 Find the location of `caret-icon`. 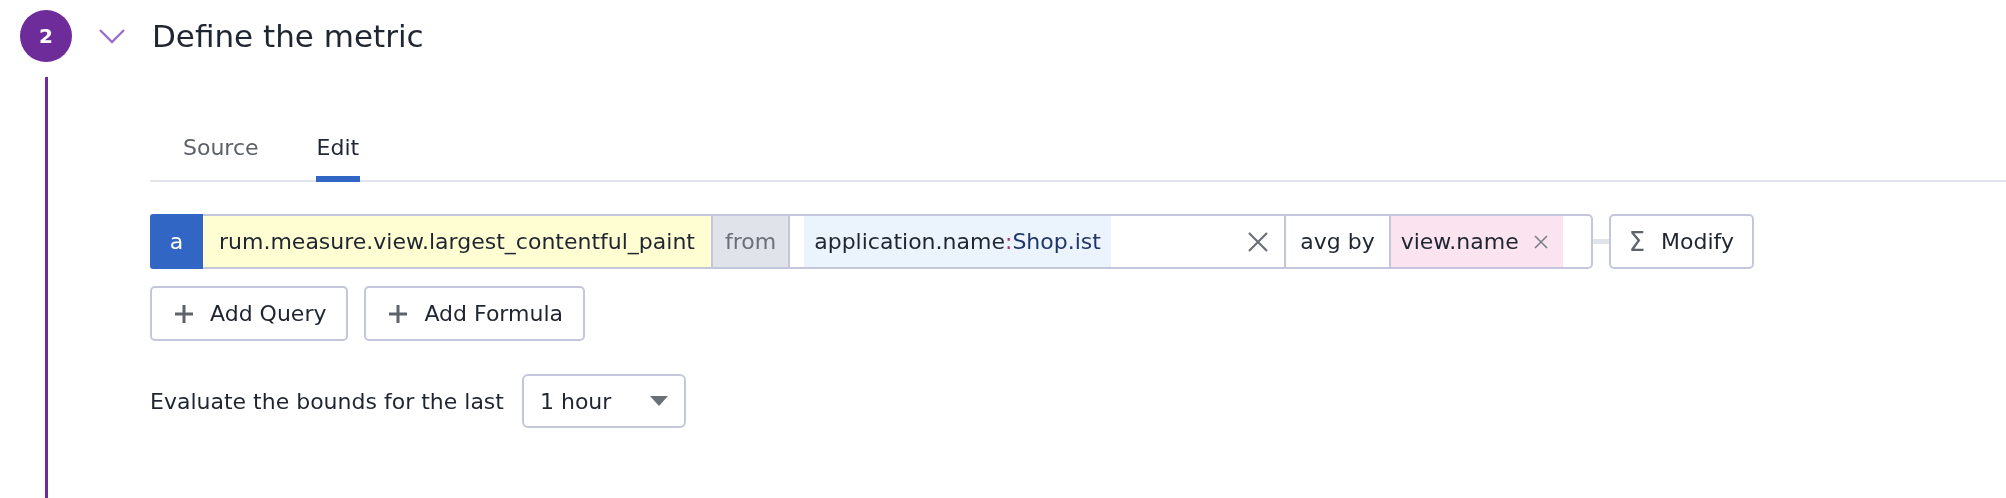

caret-icon is located at coordinates (658, 401).